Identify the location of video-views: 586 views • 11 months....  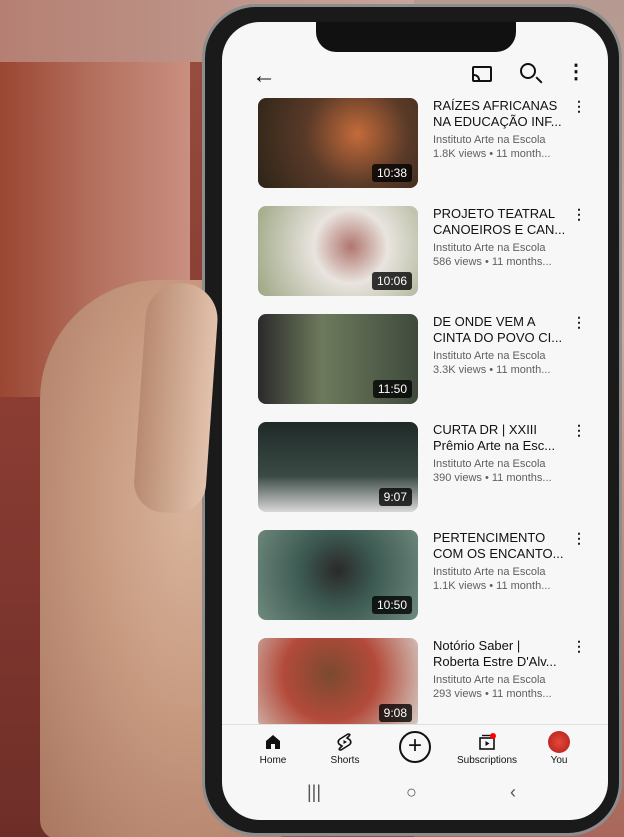
(492, 262).